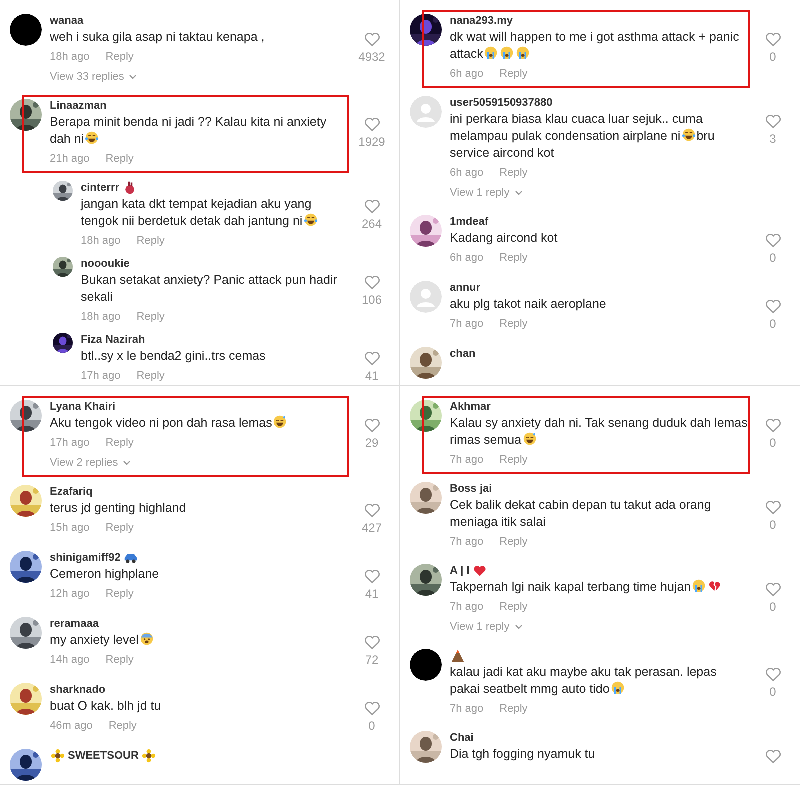 This screenshot has height=800, width=800. Describe the element at coordinates (105, 264) in the screenshot. I see `username: noooukie` at that location.